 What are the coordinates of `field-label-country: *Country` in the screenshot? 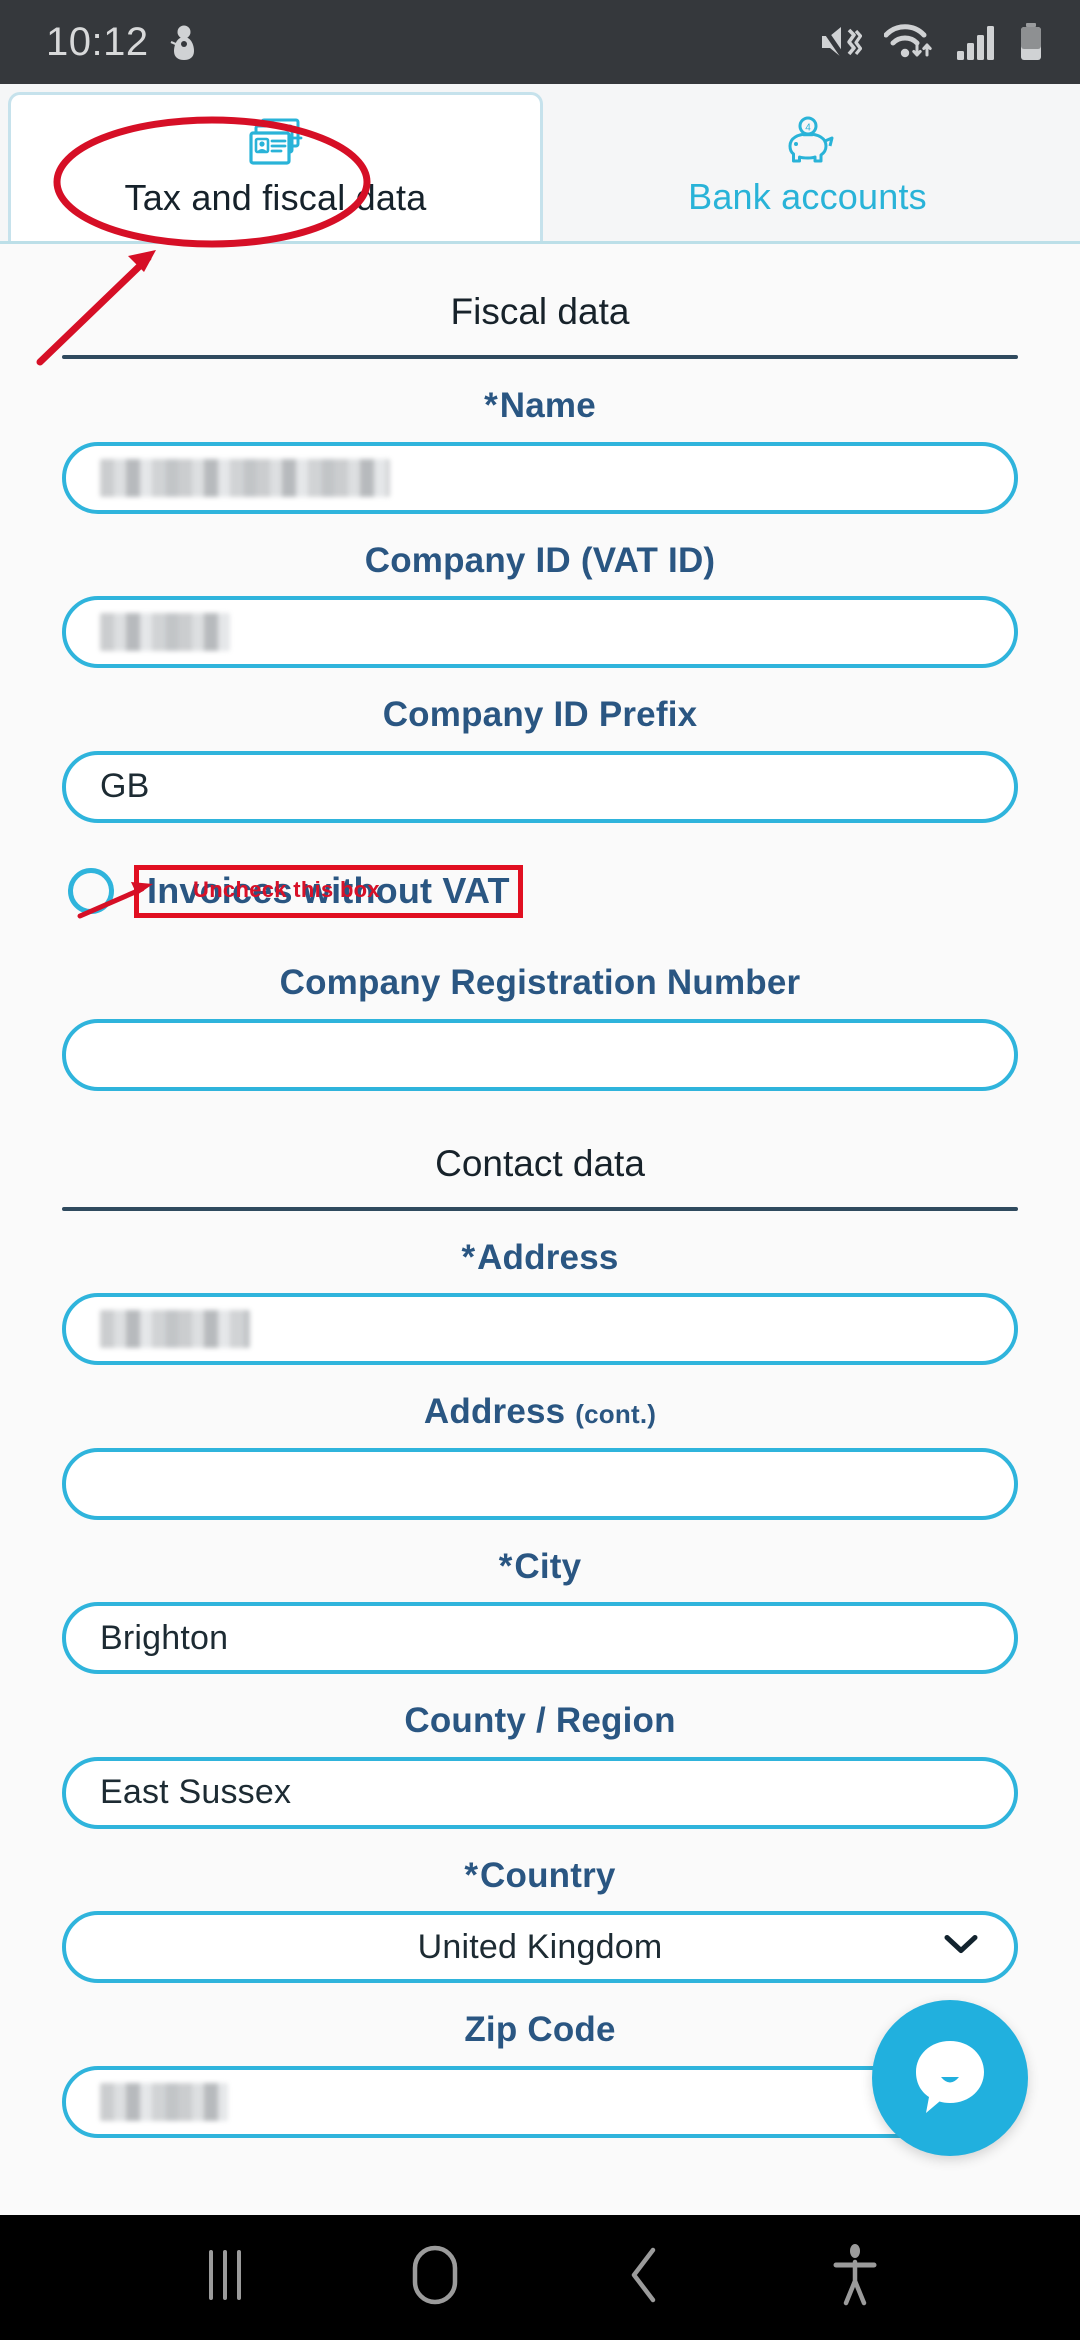 It's located at (540, 1875).